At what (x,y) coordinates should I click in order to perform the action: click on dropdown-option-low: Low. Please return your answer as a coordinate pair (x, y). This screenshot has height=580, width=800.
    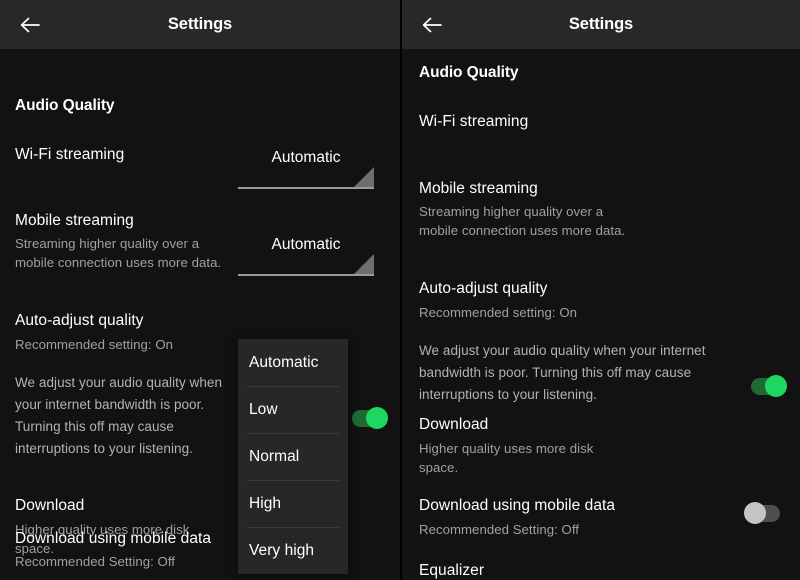
    Looking at the image, I should click on (293, 409).